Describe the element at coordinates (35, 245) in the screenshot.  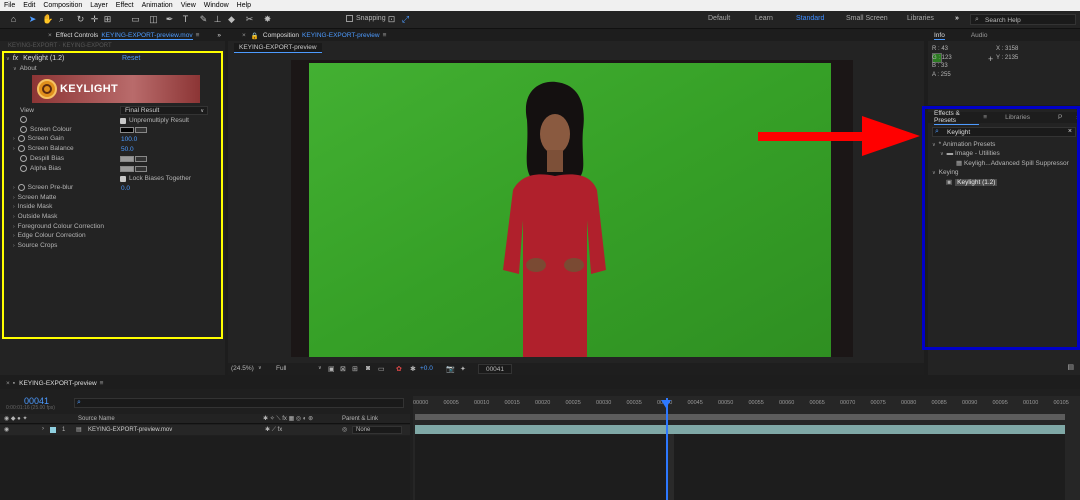
I see `group-source-crops: › Source Crops` at that location.